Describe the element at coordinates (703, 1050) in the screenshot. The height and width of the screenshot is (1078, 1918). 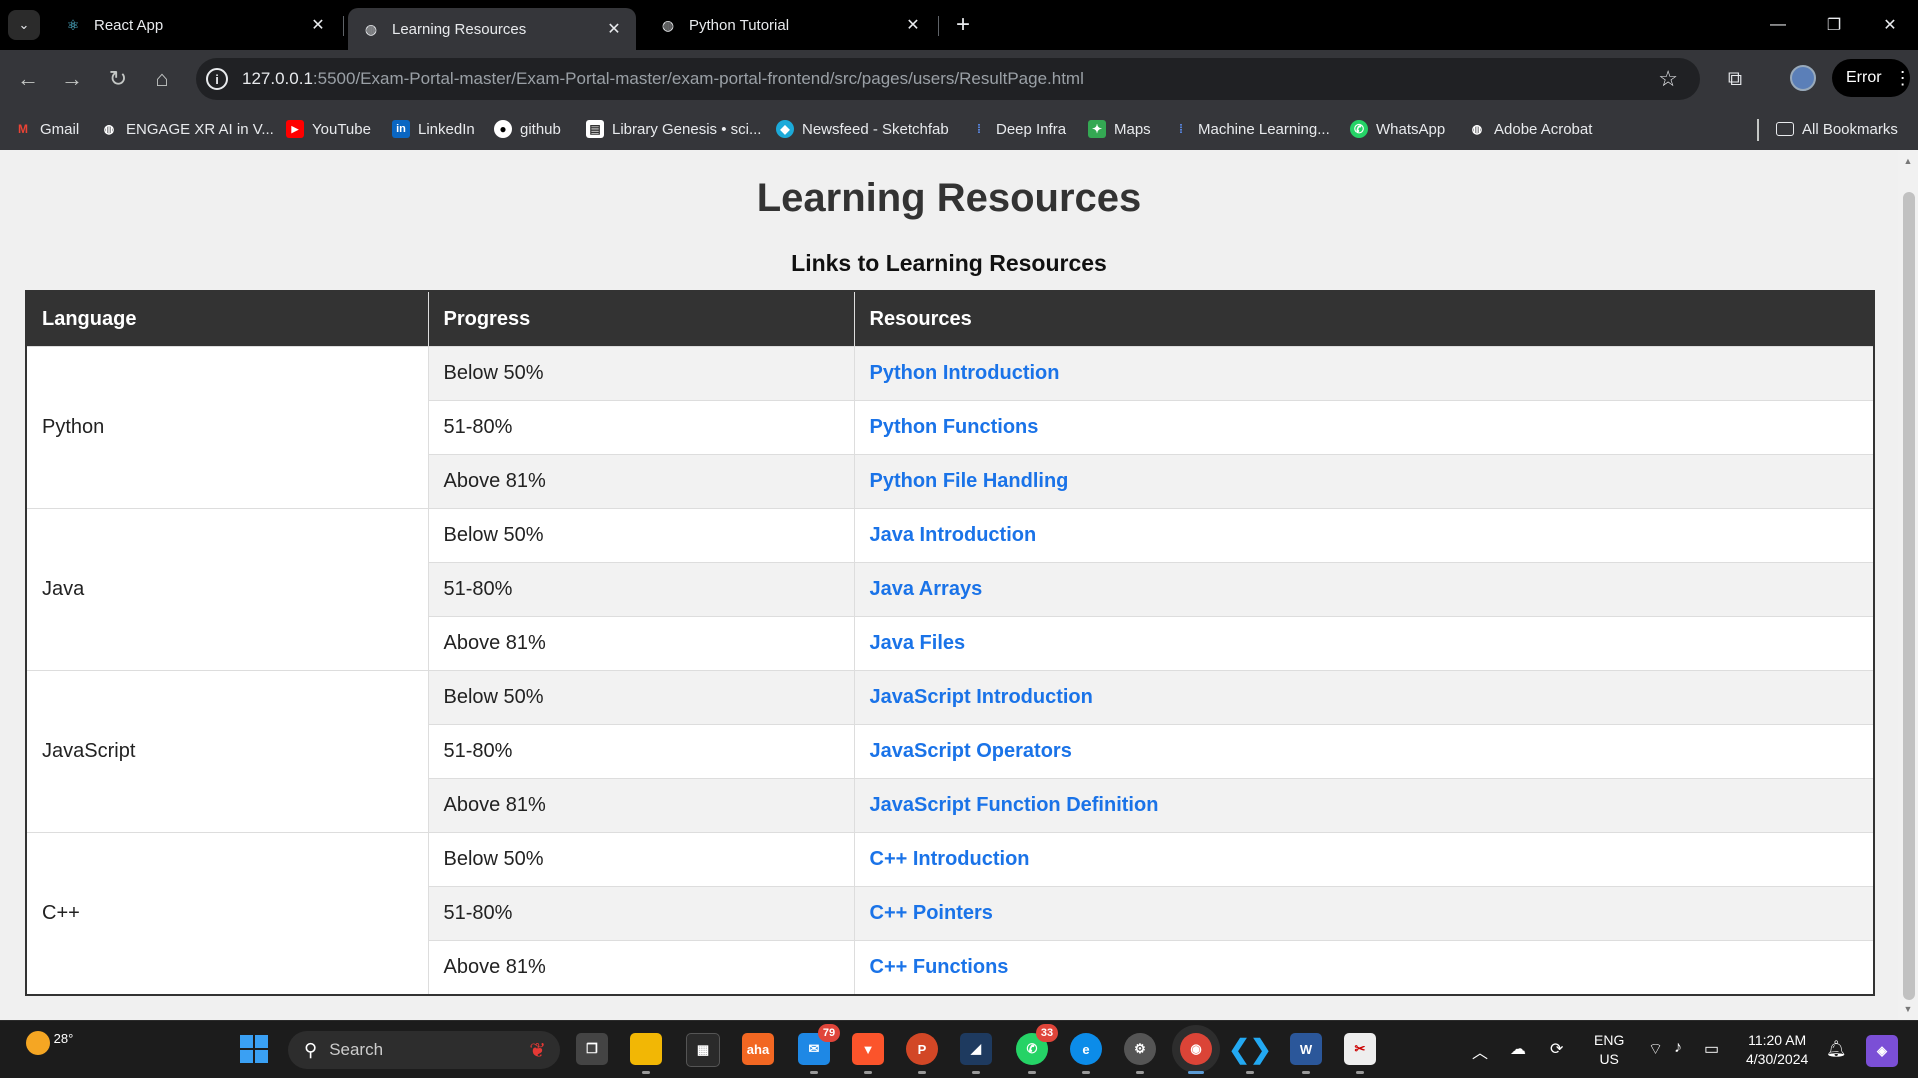
I see `microsoft-store-icon: ▦` at that location.